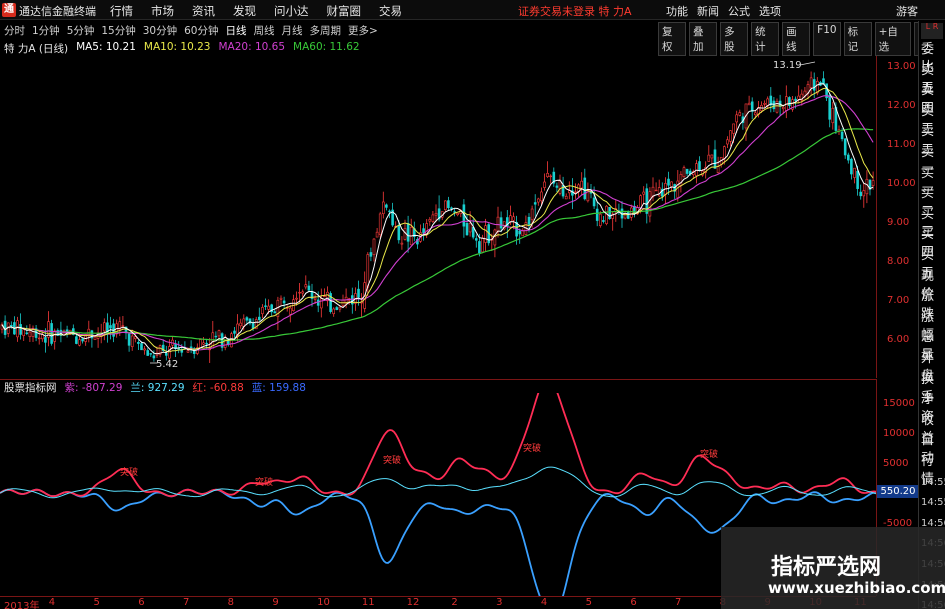 Image resolution: width=945 pixels, height=609 pixels. Describe the element at coordinates (413, 602) in the screenshot. I see `date-tick: 12` at that location.